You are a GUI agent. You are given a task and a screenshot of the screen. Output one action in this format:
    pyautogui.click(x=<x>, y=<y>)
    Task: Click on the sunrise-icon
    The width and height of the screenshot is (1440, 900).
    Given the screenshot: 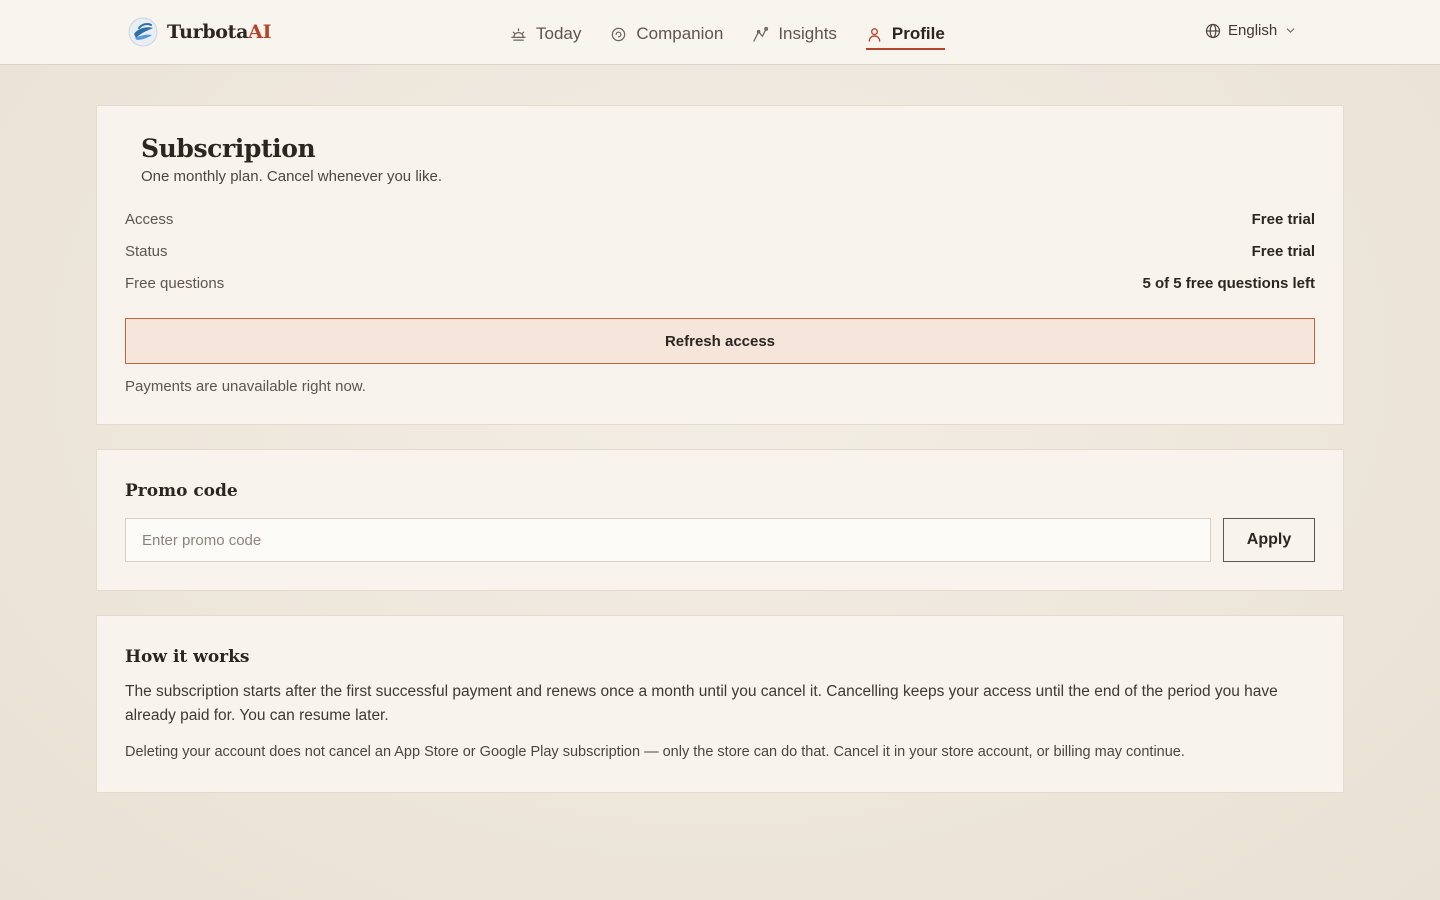 What is the action you would take?
    pyautogui.click(x=518, y=34)
    